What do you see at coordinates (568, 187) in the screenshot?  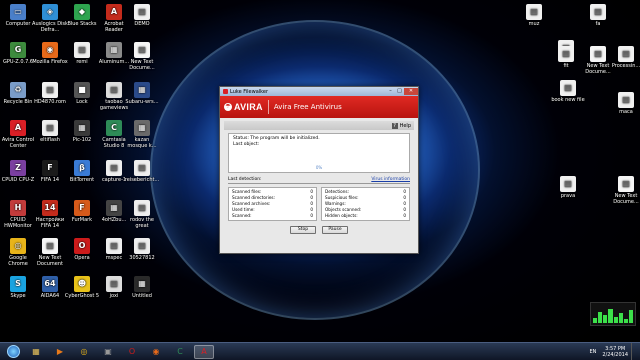 I see `desktop-icon: ▤ prava` at bounding box center [568, 187].